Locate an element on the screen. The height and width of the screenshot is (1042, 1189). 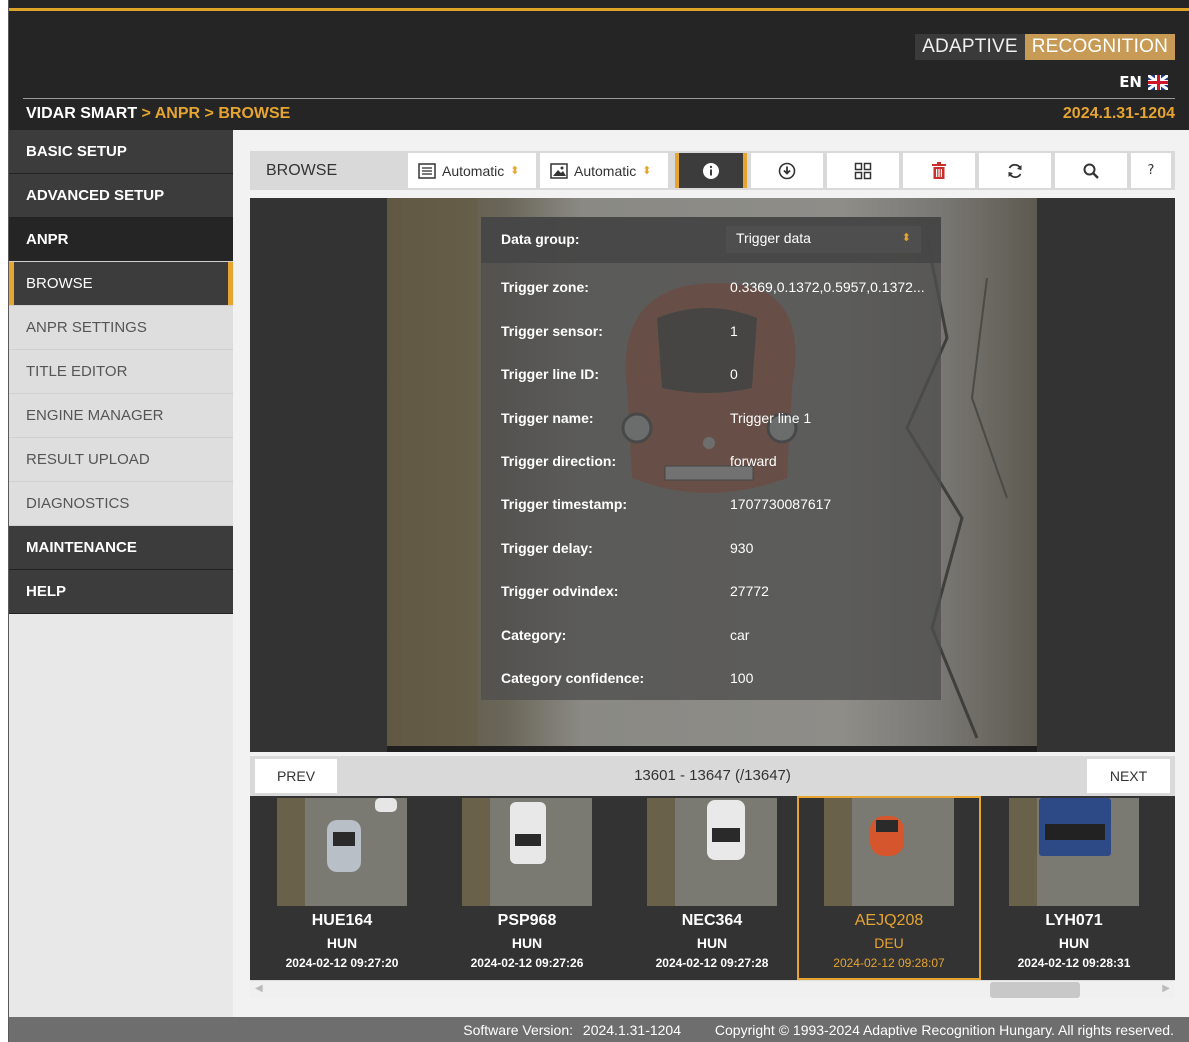
data-key: Trigger name: is located at coordinates (547, 418).